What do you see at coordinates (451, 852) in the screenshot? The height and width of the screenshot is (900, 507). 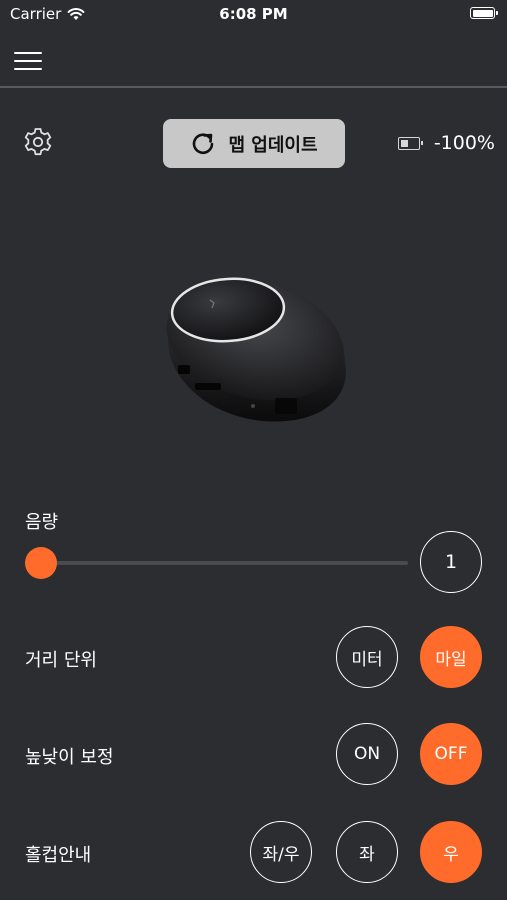 I see `hole-cup-right-button: 우` at bounding box center [451, 852].